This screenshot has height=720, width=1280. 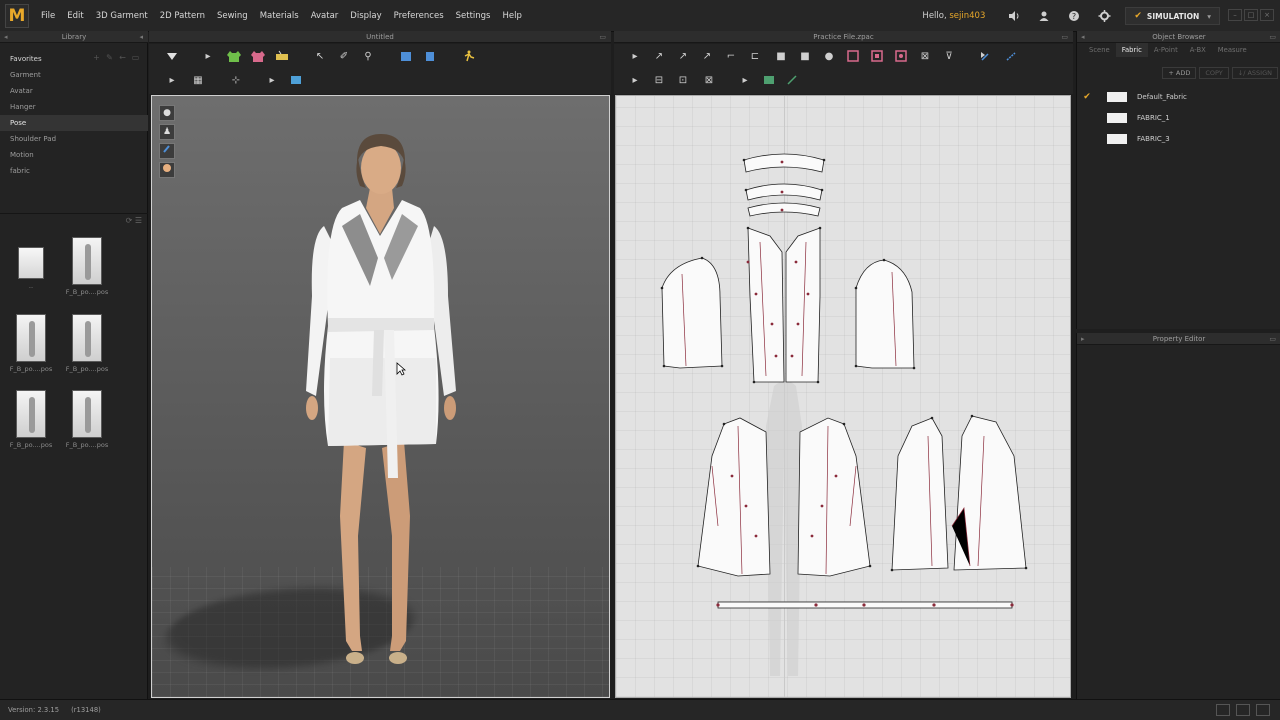 What do you see at coordinates (1044, 16) in the screenshot?
I see `user-icon` at bounding box center [1044, 16].